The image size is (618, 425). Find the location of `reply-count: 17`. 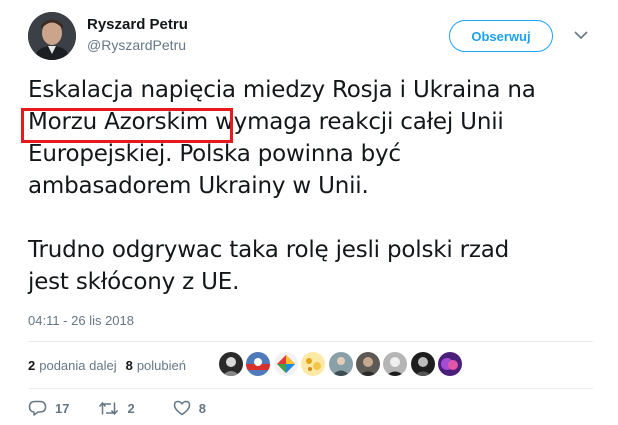

reply-count: 17 is located at coordinates (62, 408).